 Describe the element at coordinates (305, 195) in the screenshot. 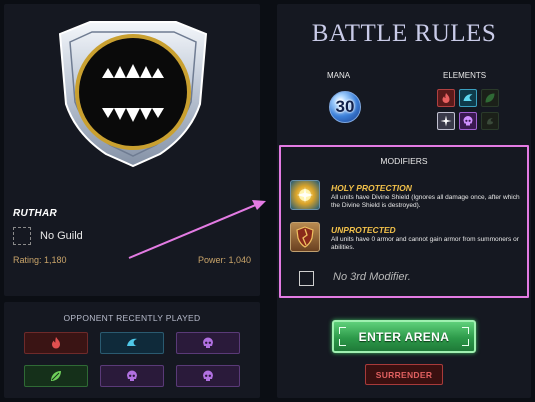

I see `holy-protection-icon` at that location.